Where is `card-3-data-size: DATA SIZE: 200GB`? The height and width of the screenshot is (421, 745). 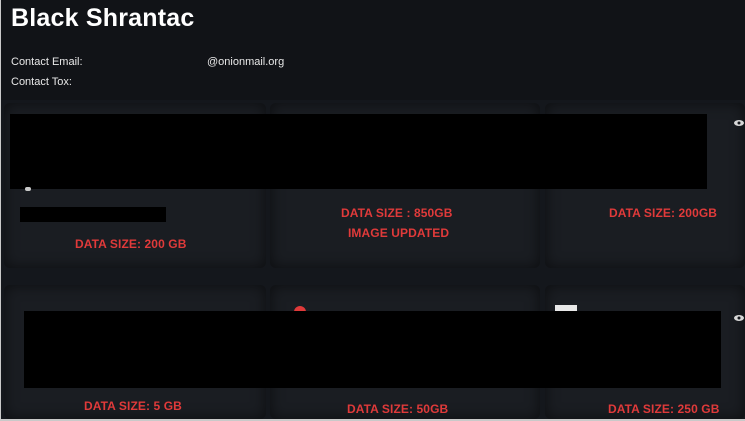 card-3-data-size: DATA SIZE: 200GB is located at coordinates (663, 213).